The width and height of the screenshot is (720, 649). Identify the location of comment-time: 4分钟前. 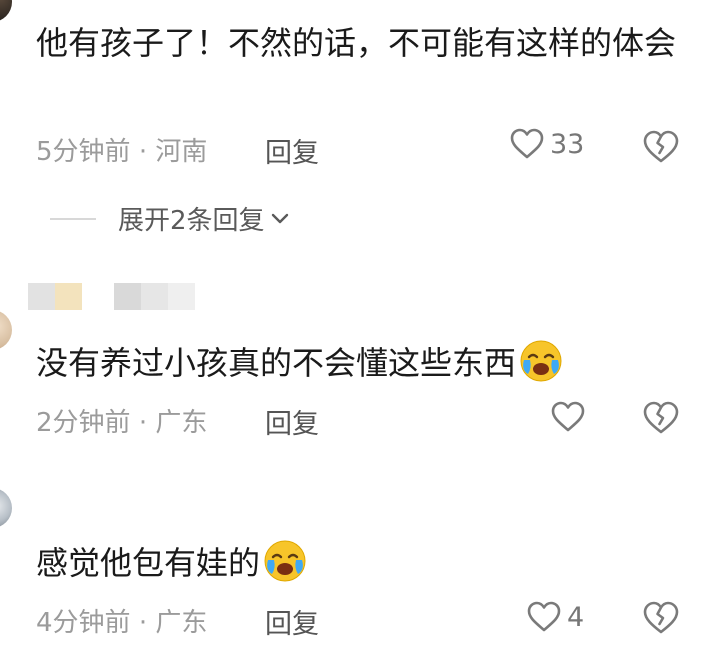
(83, 623).